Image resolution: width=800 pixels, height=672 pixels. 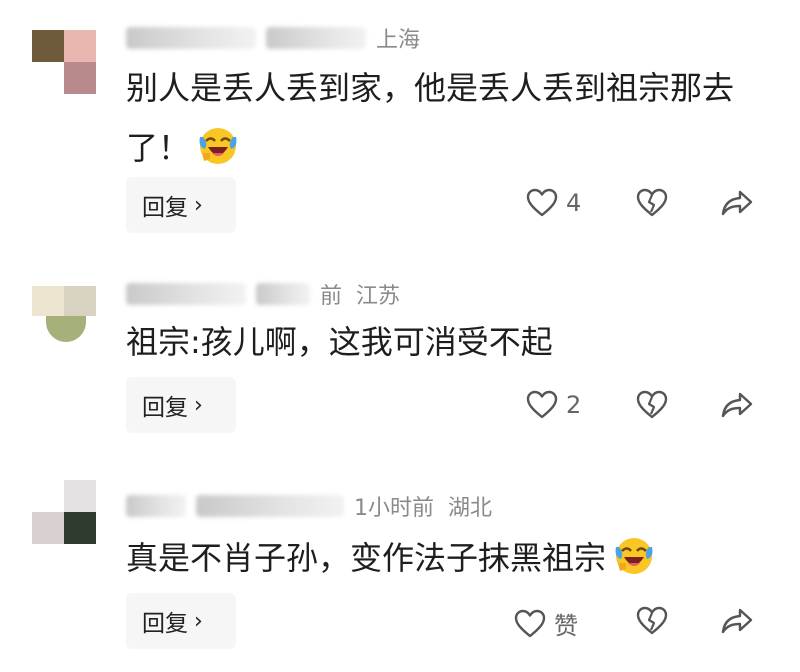 I want to click on comment-meta: 前 江苏, so click(x=263, y=294).